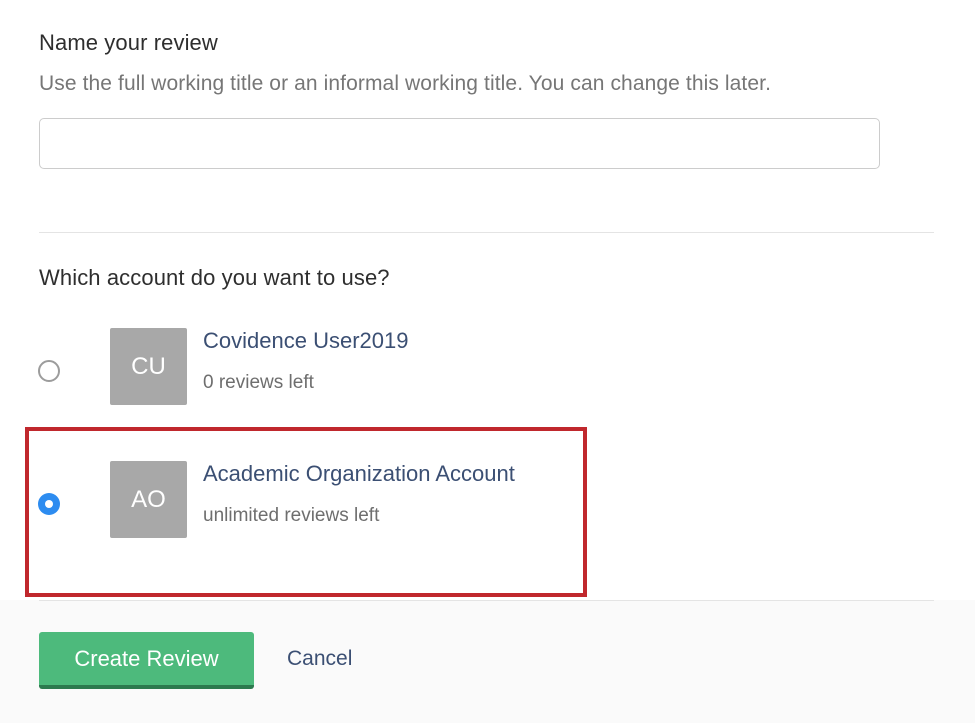  Describe the element at coordinates (305, 341) in the screenshot. I see `account-name-link: Covidence User2019` at that location.